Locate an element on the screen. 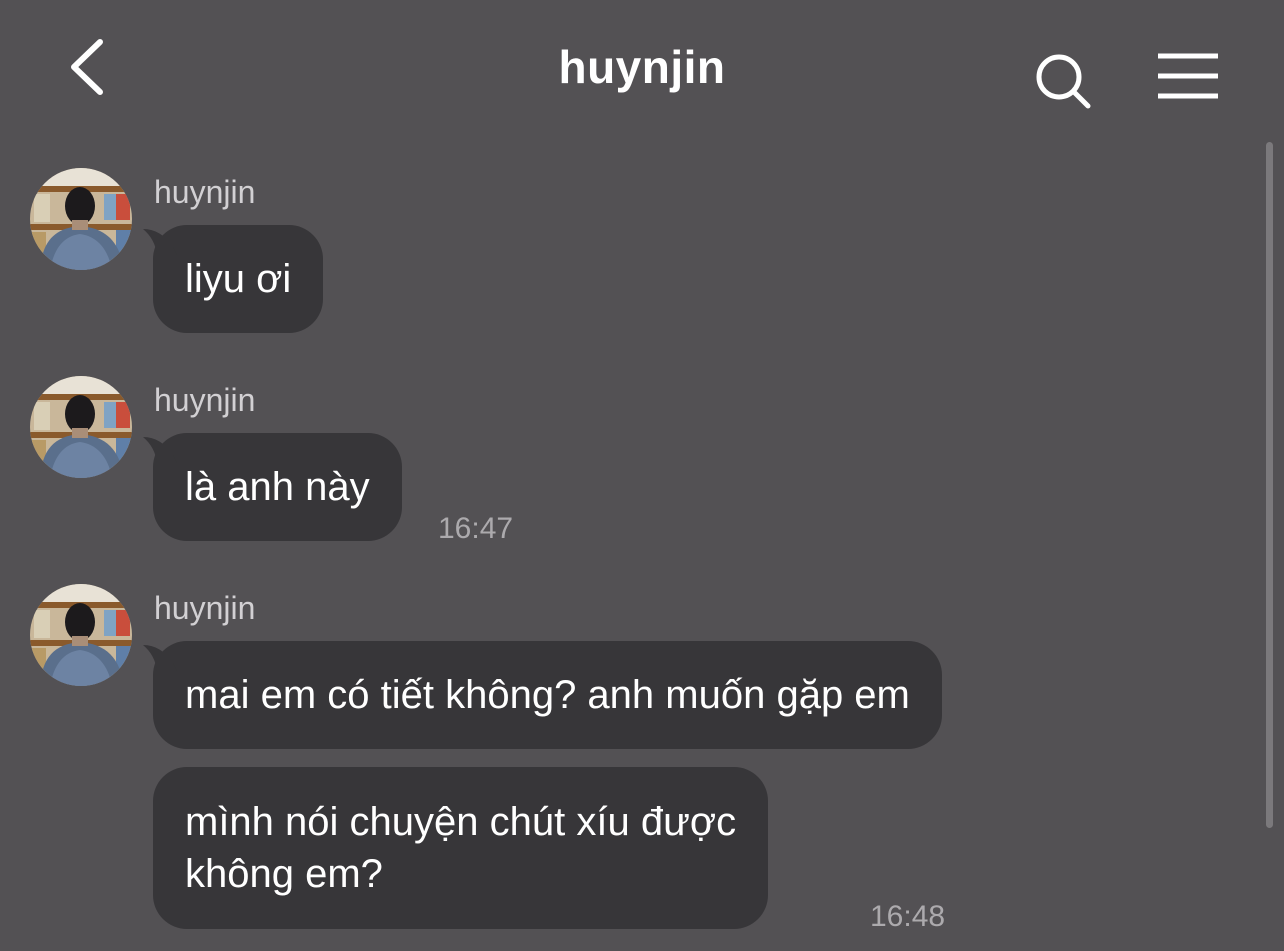 The image size is (1284, 951). message-bubble: liyu ơi is located at coordinates (233, 279).